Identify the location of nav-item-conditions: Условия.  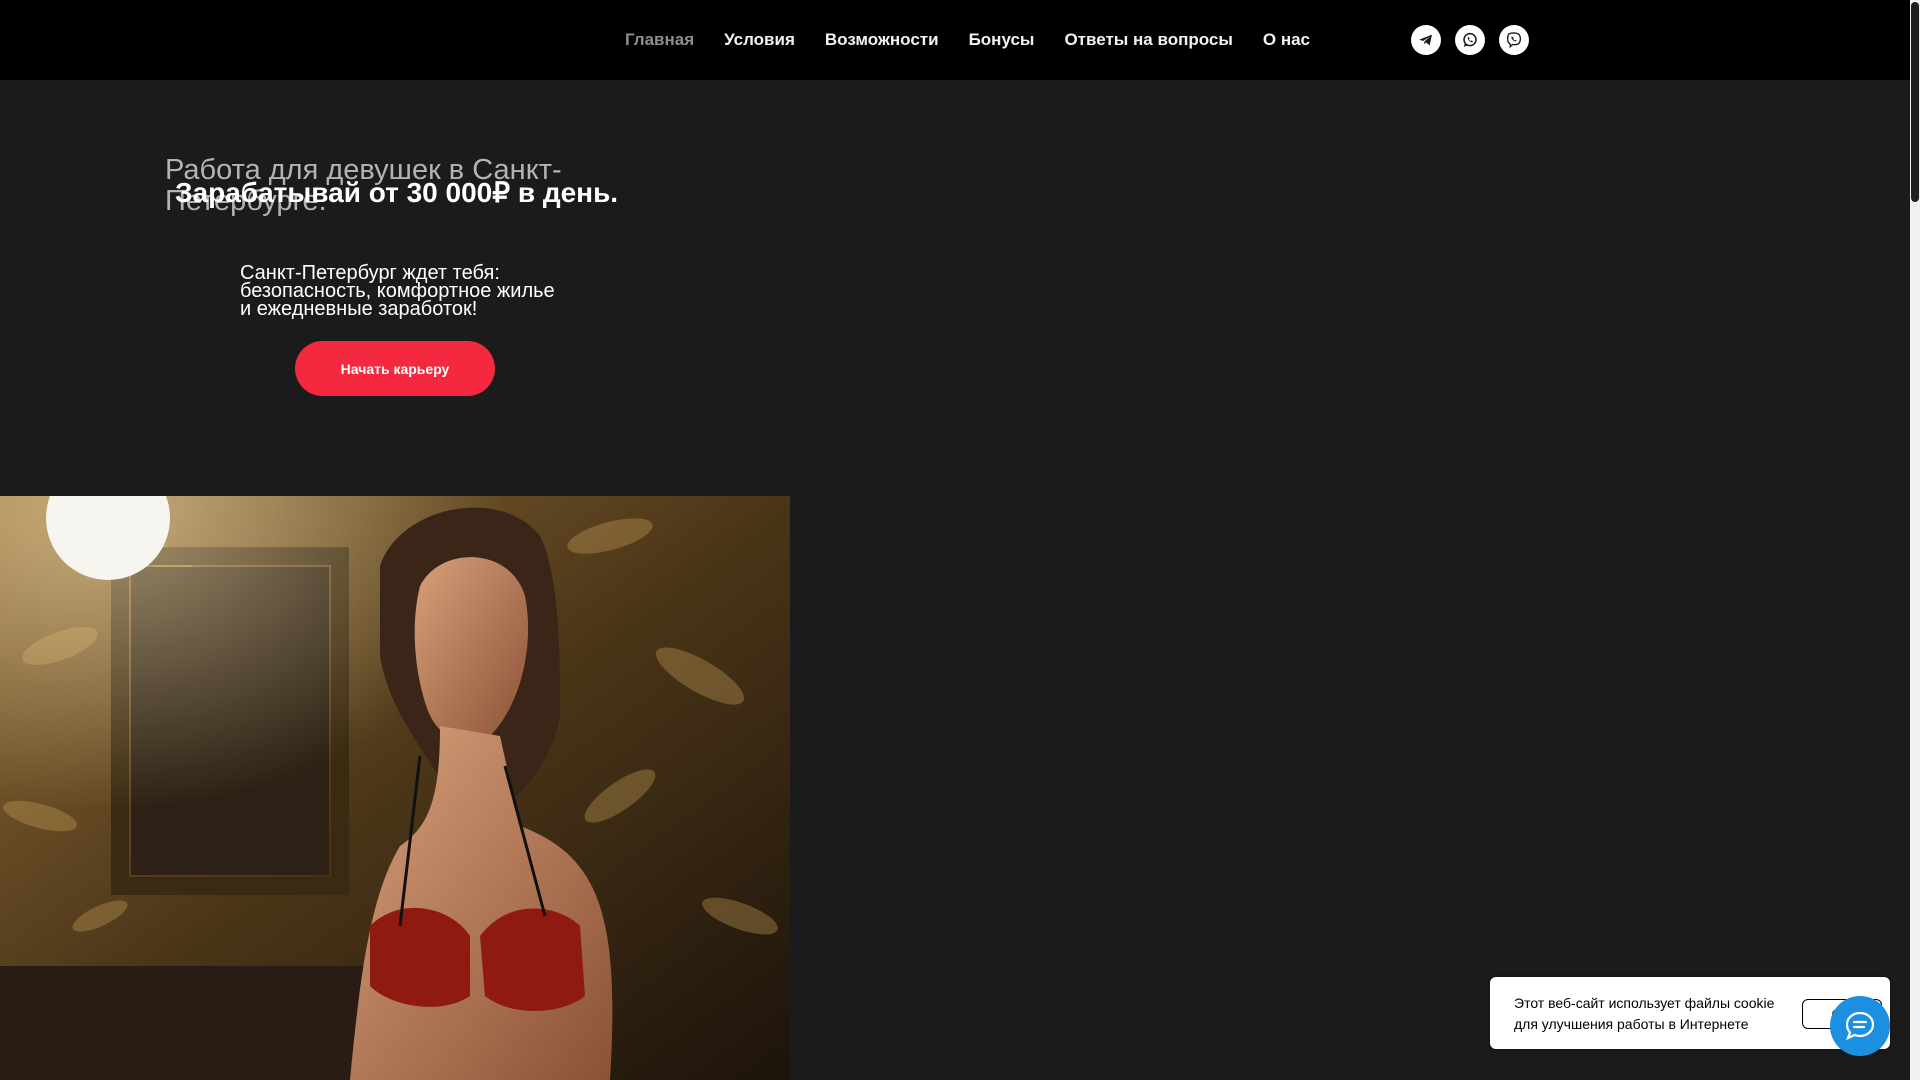
(759, 40).